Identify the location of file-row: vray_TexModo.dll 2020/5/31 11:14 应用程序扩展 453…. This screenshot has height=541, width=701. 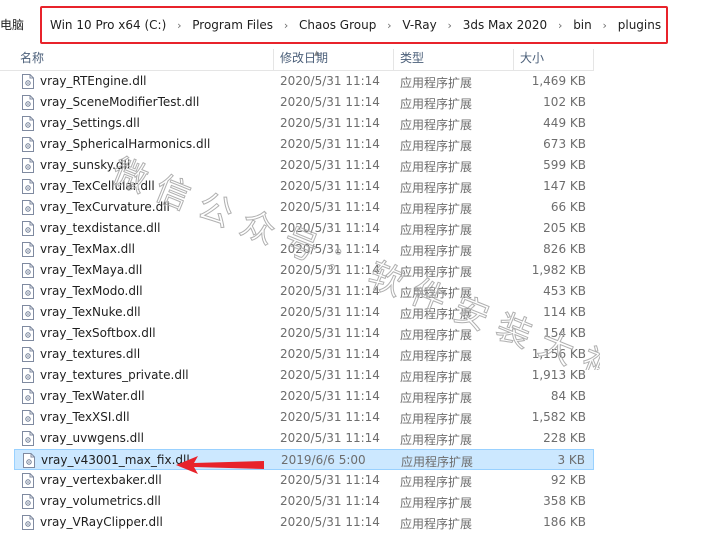
(304, 291).